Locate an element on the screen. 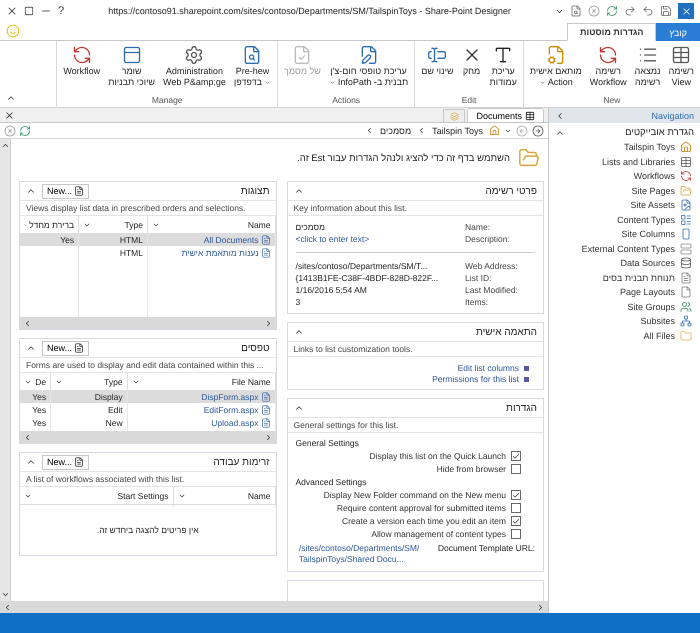 This screenshot has width=700, height=633. ribbon-tab: הגדרות מוסטות is located at coordinates (611, 32).